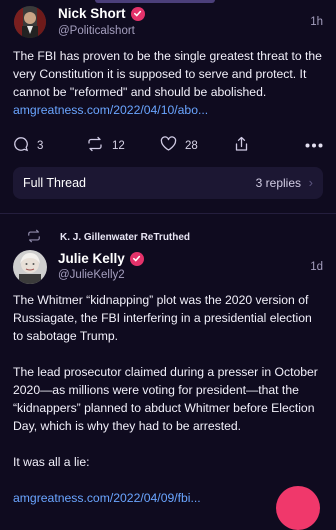 The height and width of the screenshot is (530, 336). I want to click on author-handle: @JulieKelly2, so click(91, 275).